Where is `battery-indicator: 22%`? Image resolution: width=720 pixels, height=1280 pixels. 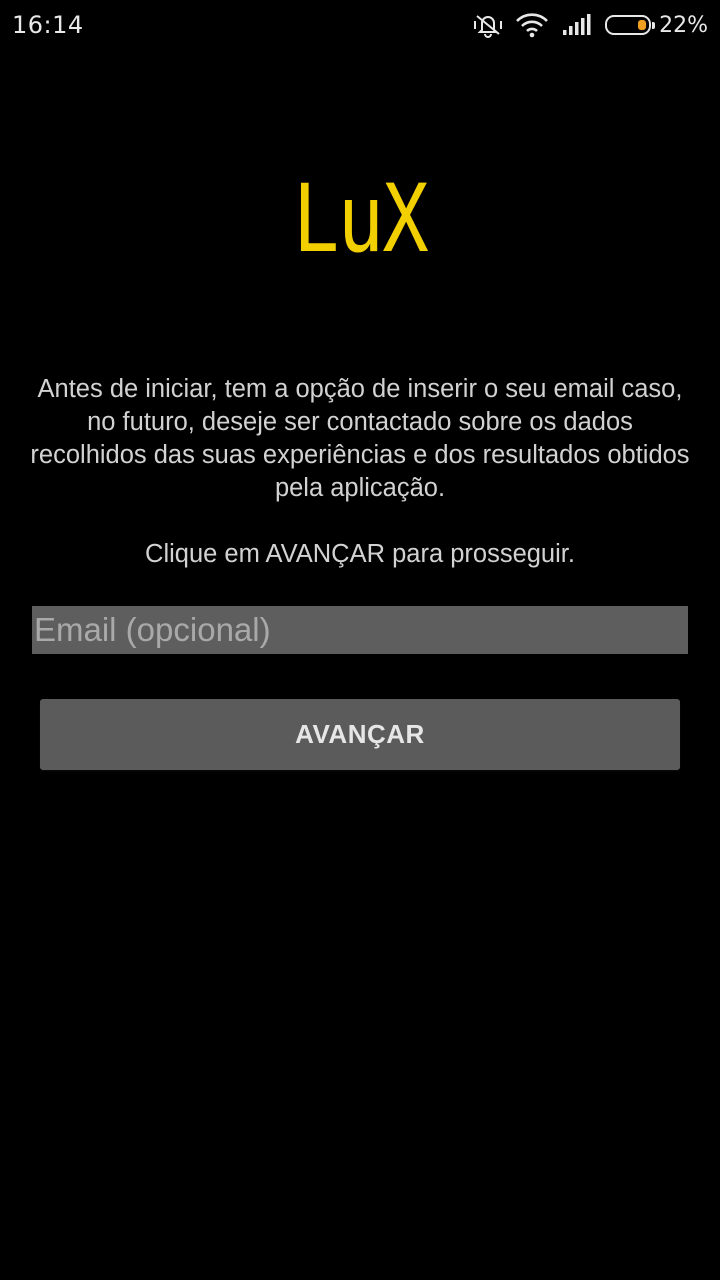 battery-indicator: 22% is located at coordinates (656, 25).